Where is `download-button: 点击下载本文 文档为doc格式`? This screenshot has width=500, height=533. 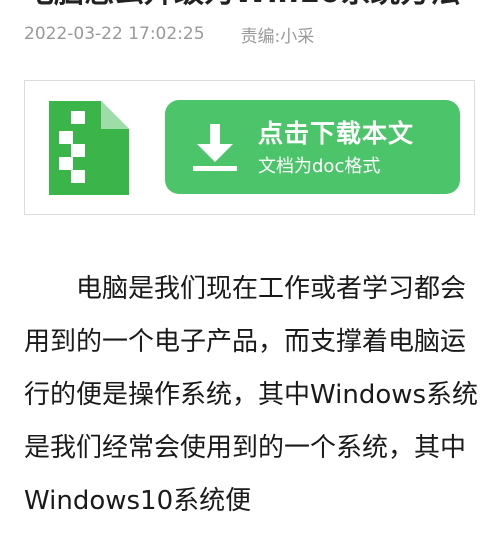
download-button: 点击下载本文 文档为doc格式 is located at coordinates (312, 147).